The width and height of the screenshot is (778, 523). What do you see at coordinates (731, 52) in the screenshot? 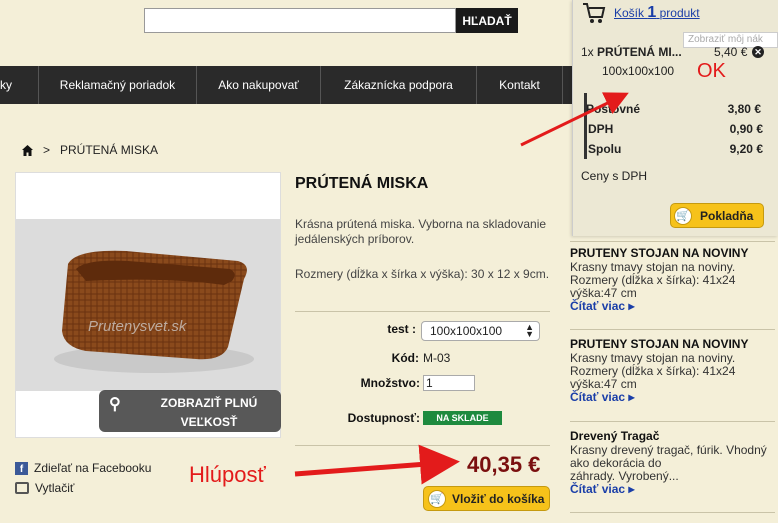
I see `cart-item-price: 5,40 €` at bounding box center [731, 52].